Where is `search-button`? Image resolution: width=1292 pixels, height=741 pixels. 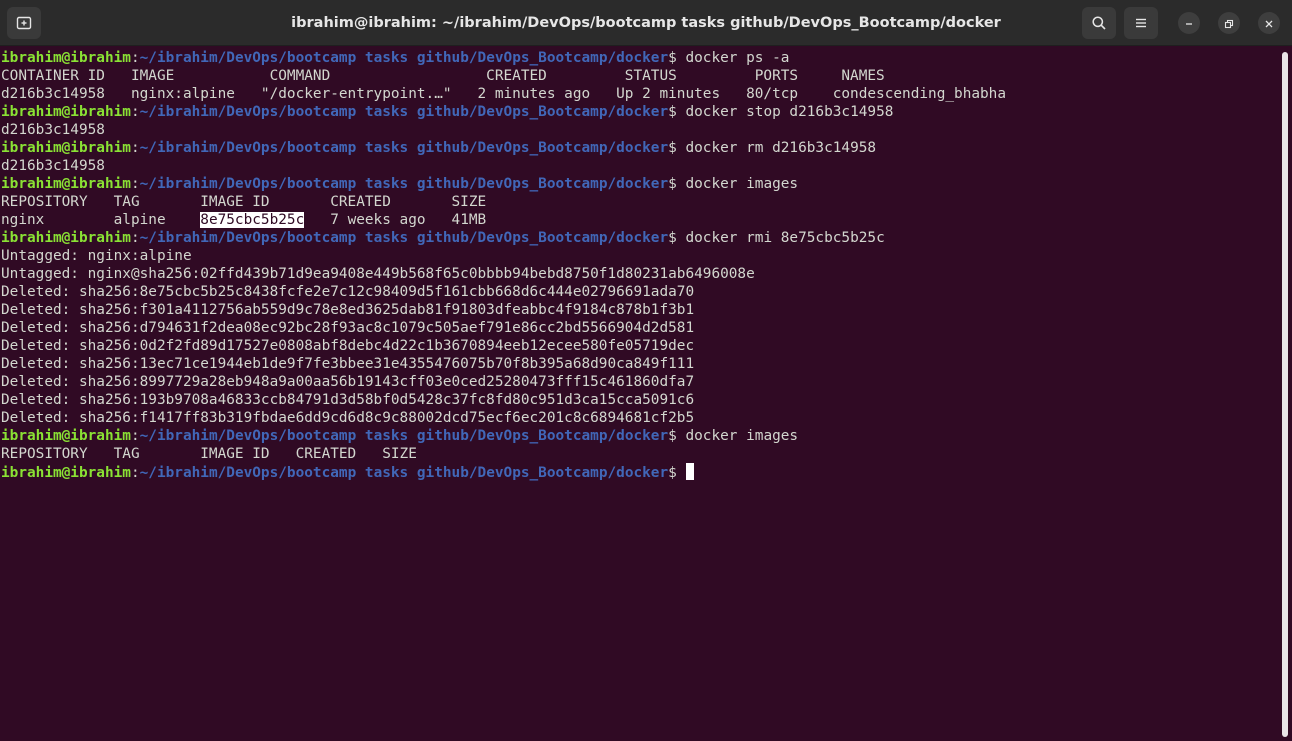
search-button is located at coordinates (1099, 23).